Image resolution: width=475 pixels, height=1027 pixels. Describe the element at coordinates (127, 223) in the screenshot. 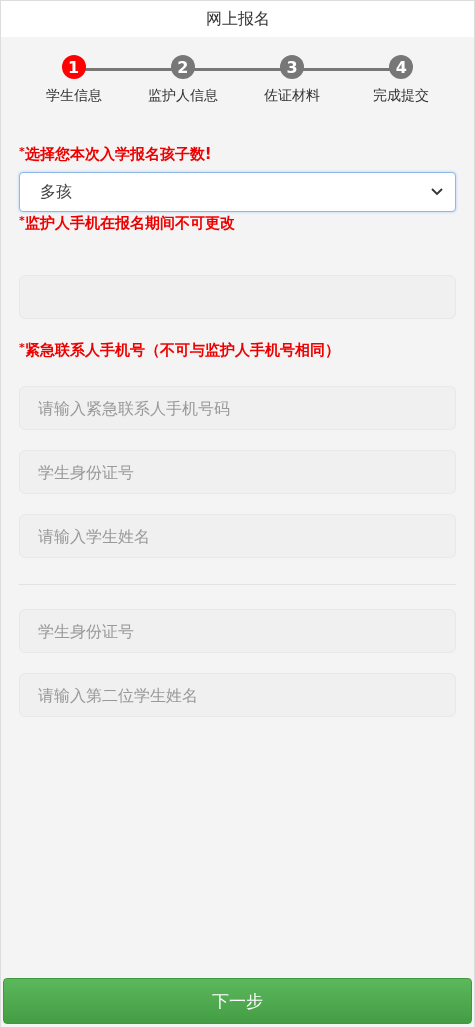

I see `field-label: *监护人手机在报名期间不可更改` at that location.